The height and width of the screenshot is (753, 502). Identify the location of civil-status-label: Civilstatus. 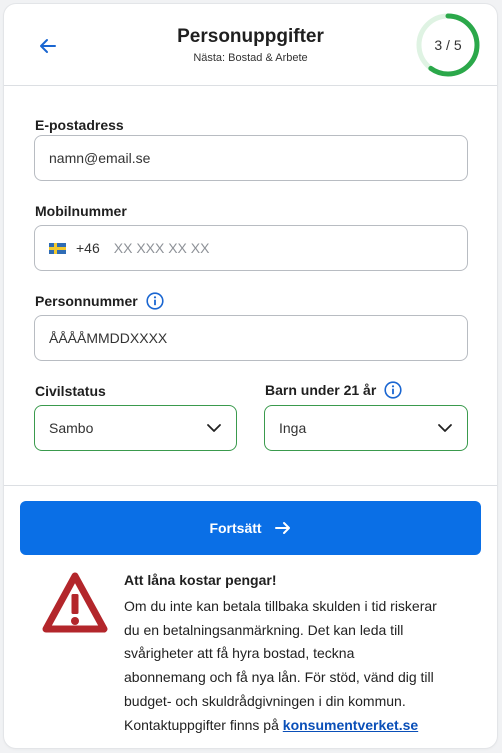
(70, 391).